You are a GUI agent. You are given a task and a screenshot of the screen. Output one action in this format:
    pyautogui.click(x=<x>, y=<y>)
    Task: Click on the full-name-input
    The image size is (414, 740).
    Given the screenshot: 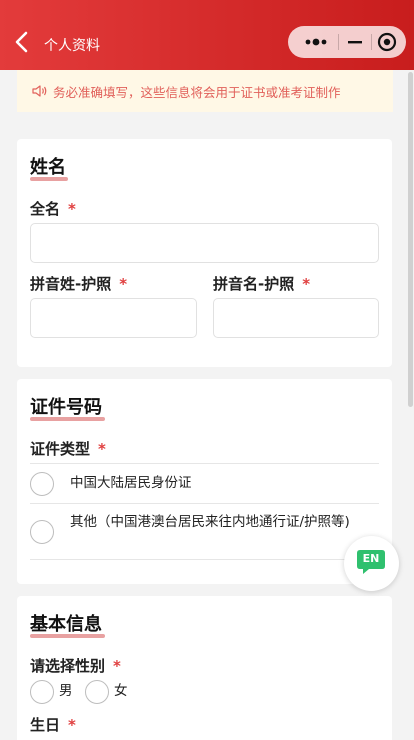 What is the action you would take?
    pyautogui.click(x=204, y=243)
    